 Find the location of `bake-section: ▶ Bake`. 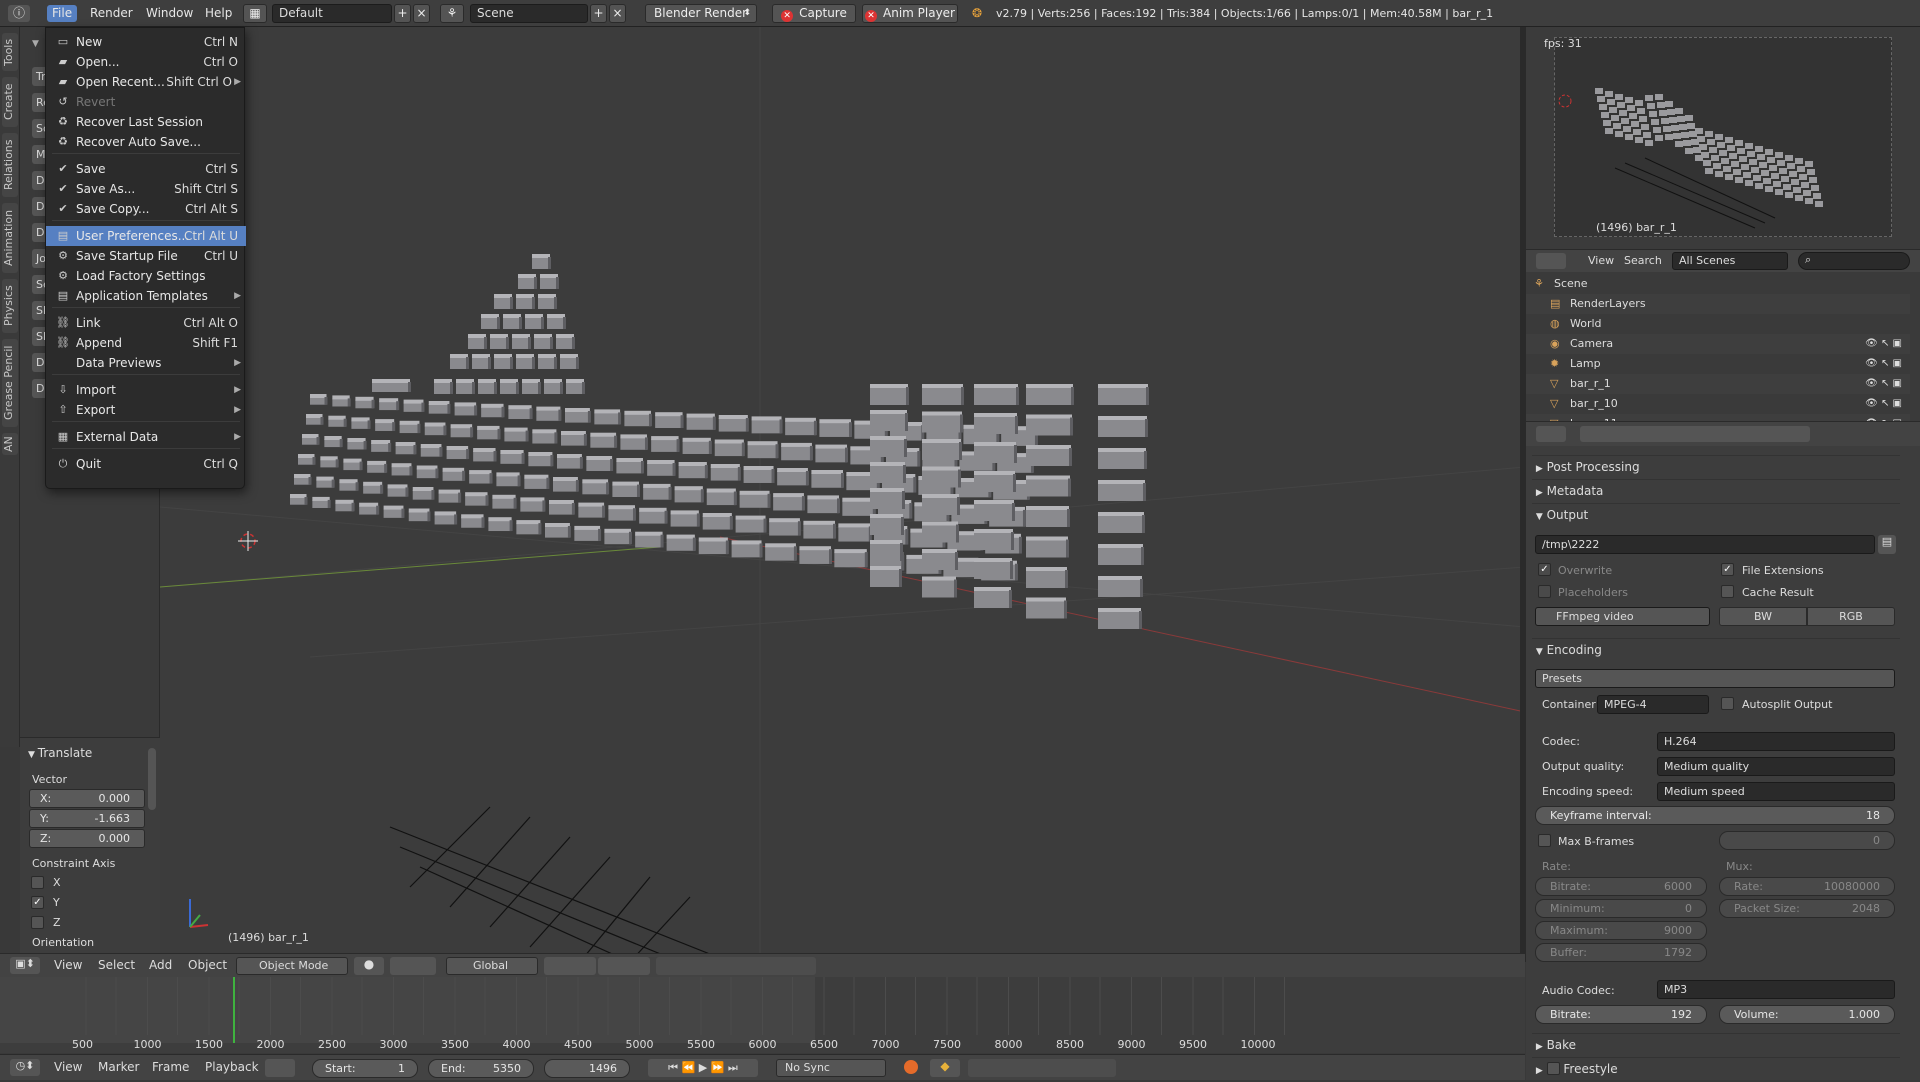

bake-section: ▶ Bake is located at coordinates (1716, 1044).